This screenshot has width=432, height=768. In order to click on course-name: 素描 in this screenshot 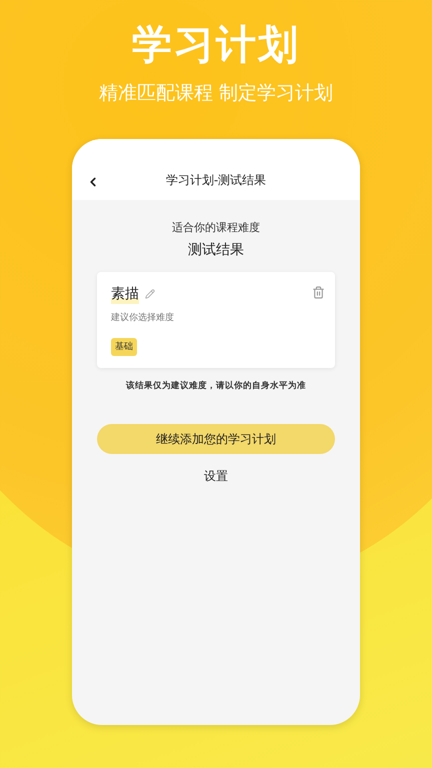, I will do `click(125, 294)`.